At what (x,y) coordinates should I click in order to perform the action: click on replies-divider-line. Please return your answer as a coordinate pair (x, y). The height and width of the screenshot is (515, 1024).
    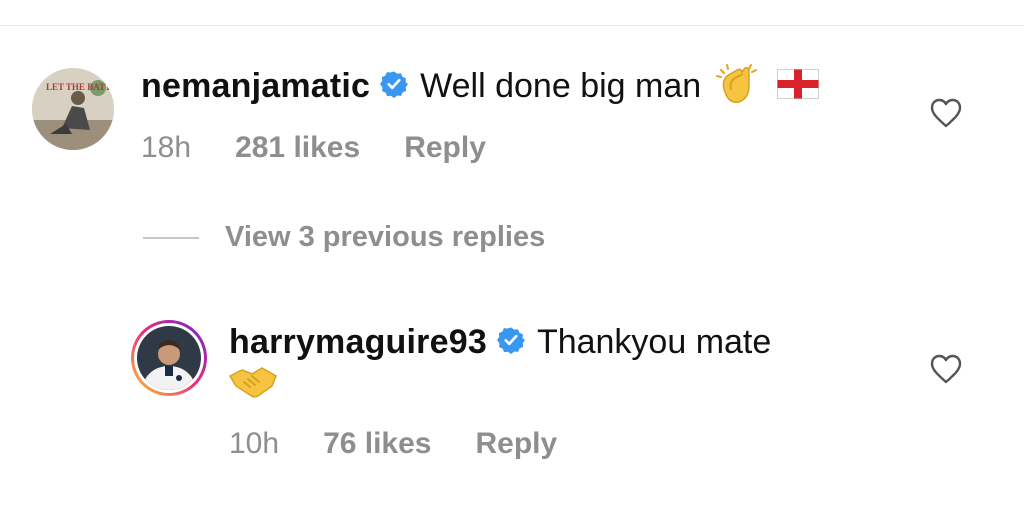
    Looking at the image, I should click on (171, 237).